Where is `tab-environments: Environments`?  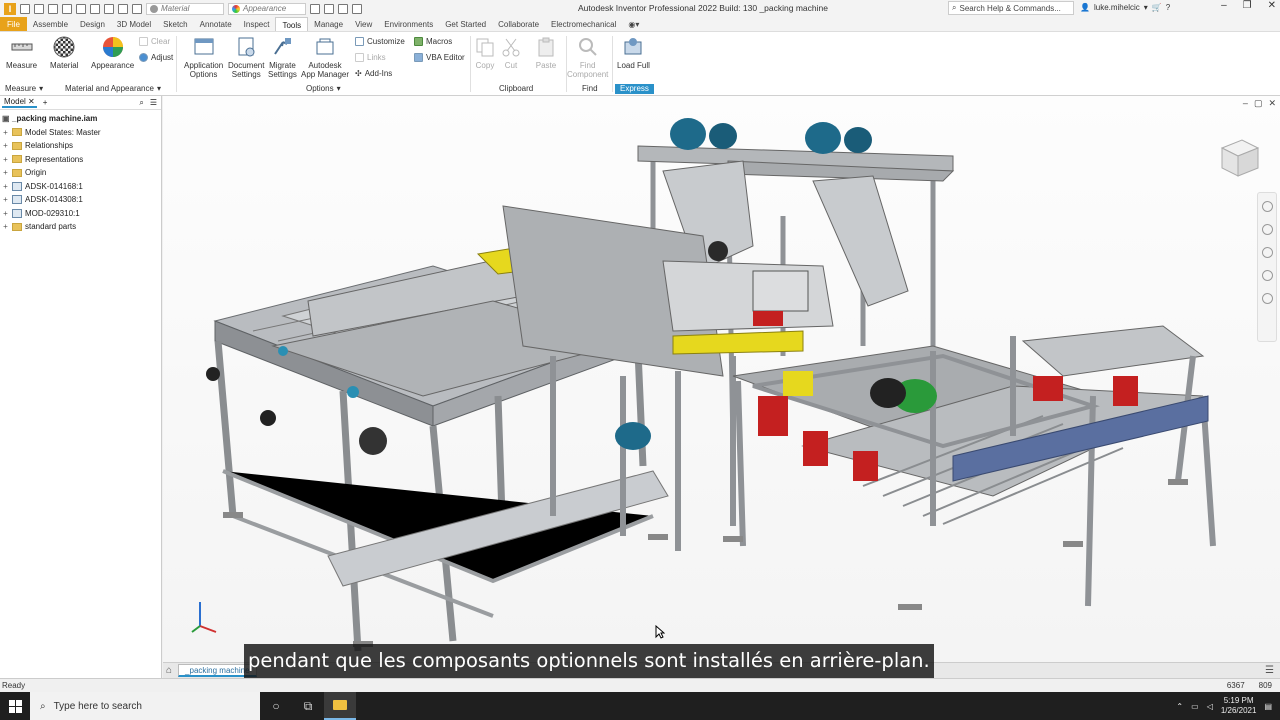 tab-environments: Environments is located at coordinates (408, 24).